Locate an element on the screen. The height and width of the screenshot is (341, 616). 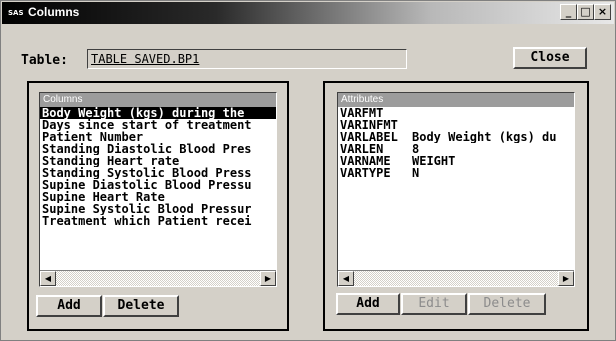
column-item: Treatment which Patient recei is located at coordinates (158, 221).